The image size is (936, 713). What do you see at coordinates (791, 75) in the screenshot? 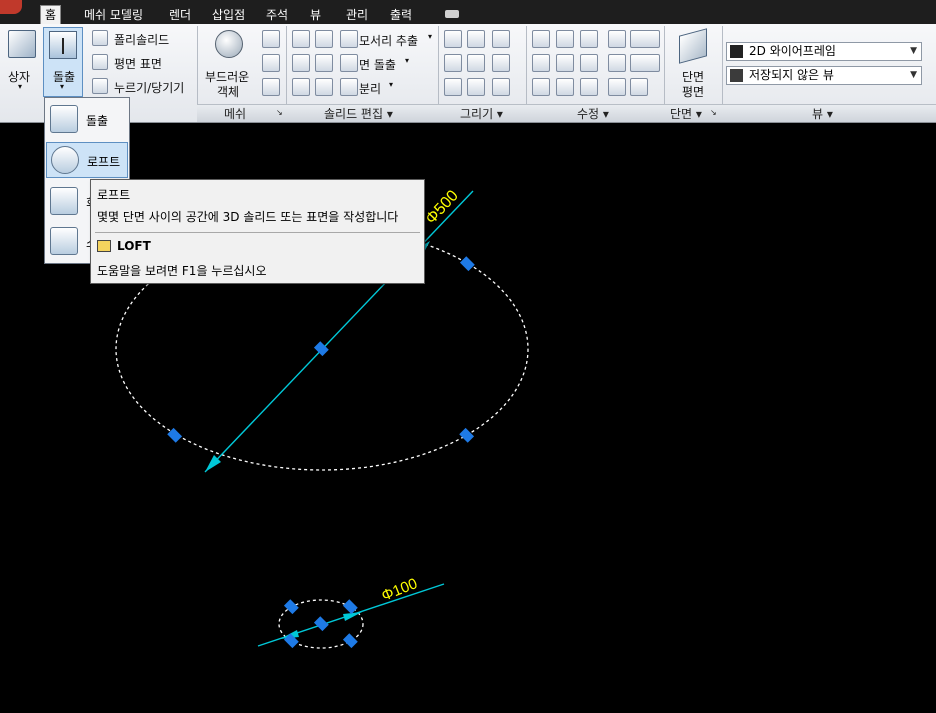
I see `named-view-value: 저장되지 않은 뷰` at bounding box center [791, 75].